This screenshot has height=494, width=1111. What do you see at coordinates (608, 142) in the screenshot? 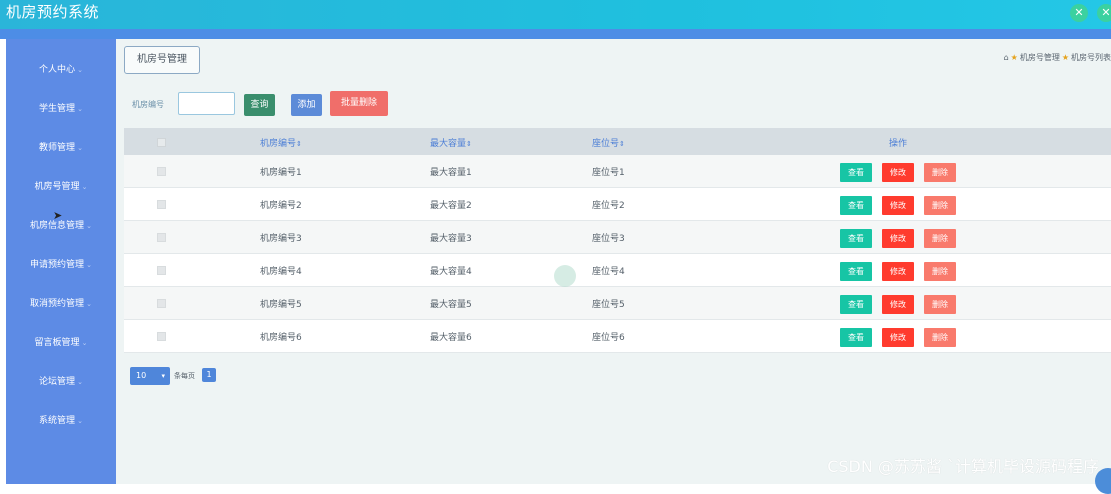
I see `column-header-seat-no: 座位号⇕` at bounding box center [608, 142].